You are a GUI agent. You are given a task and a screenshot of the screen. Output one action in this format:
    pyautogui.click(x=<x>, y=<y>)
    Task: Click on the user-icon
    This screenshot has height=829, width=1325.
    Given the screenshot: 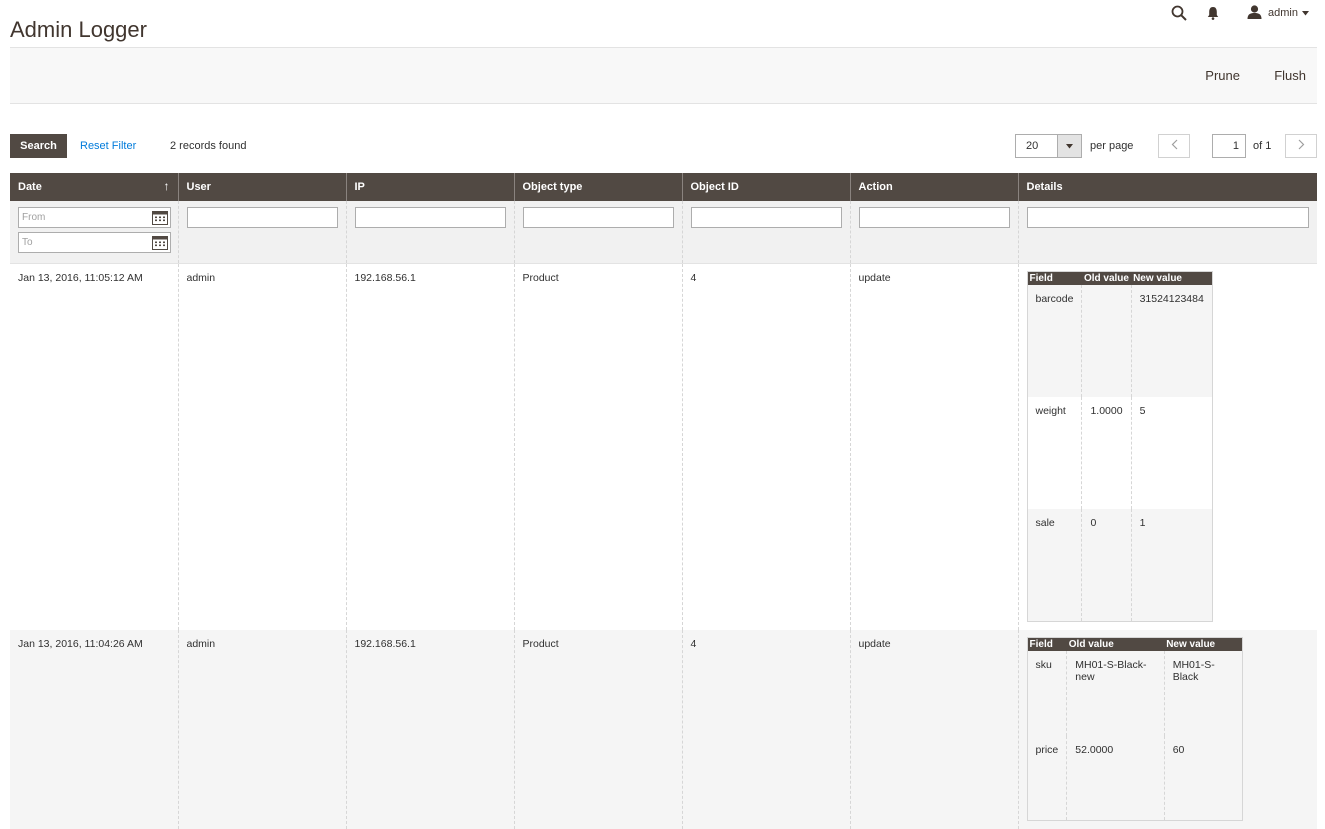 What is the action you would take?
    pyautogui.click(x=1254, y=13)
    